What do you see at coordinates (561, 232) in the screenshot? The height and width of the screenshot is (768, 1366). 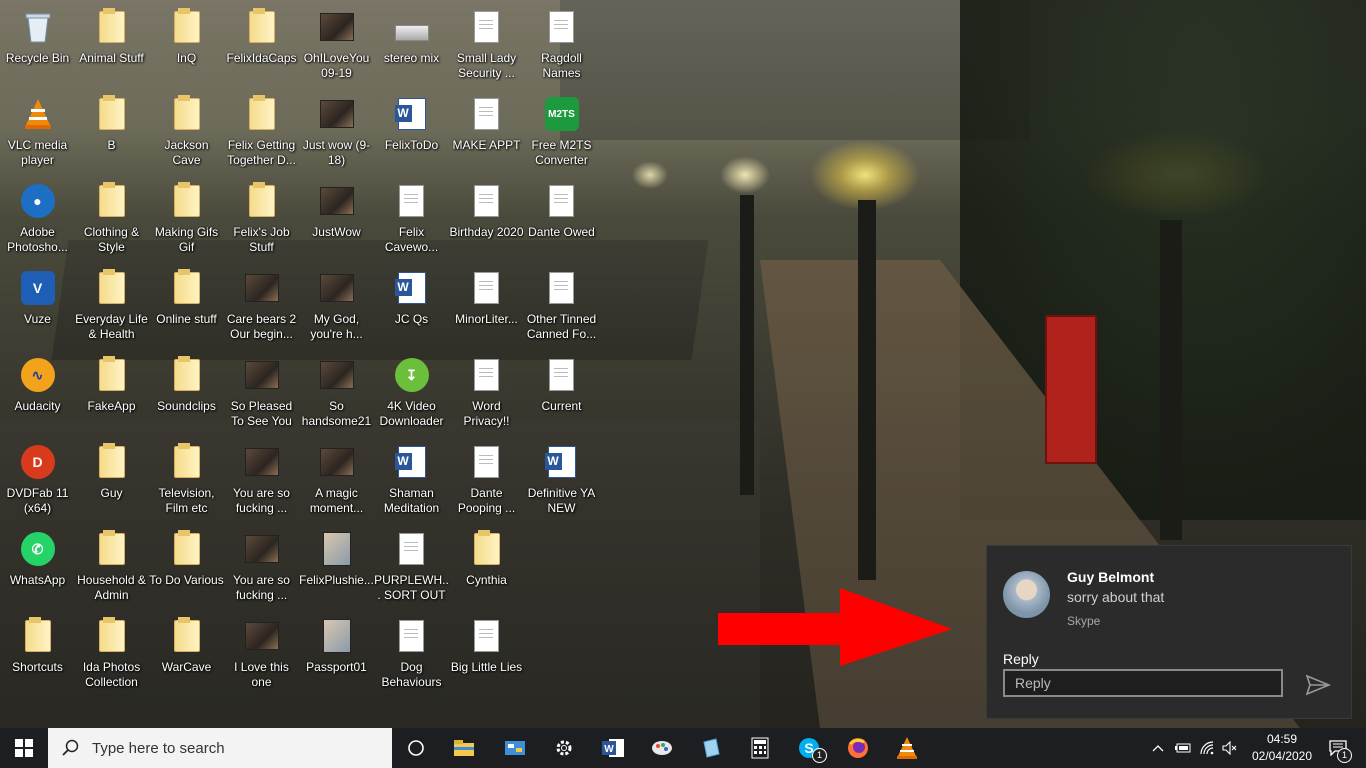 I see `desktop-icon-label: Dante Owed` at bounding box center [561, 232].